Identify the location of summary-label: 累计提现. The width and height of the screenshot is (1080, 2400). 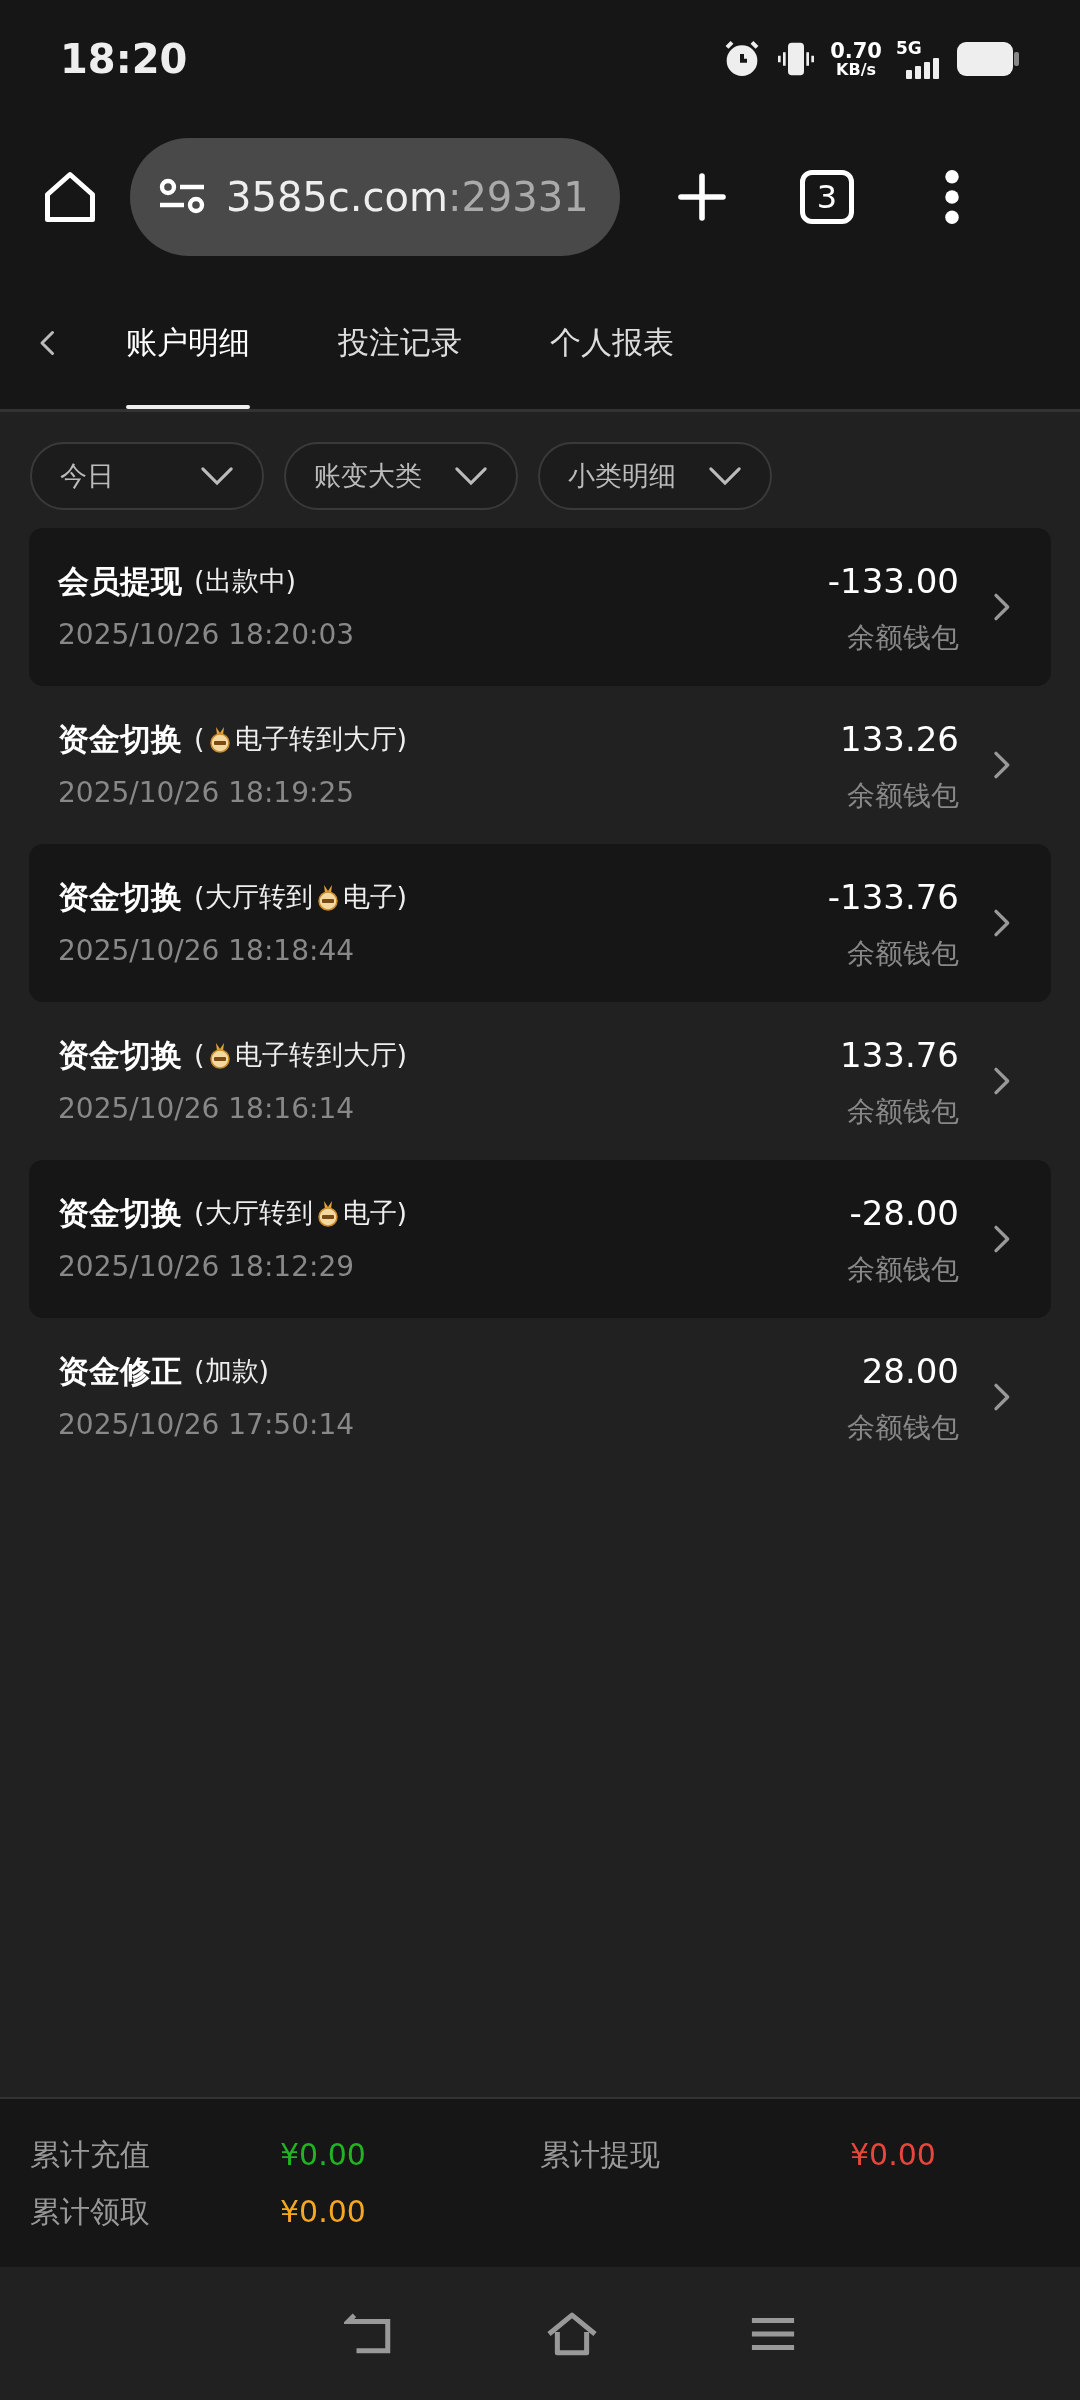
(600, 2155).